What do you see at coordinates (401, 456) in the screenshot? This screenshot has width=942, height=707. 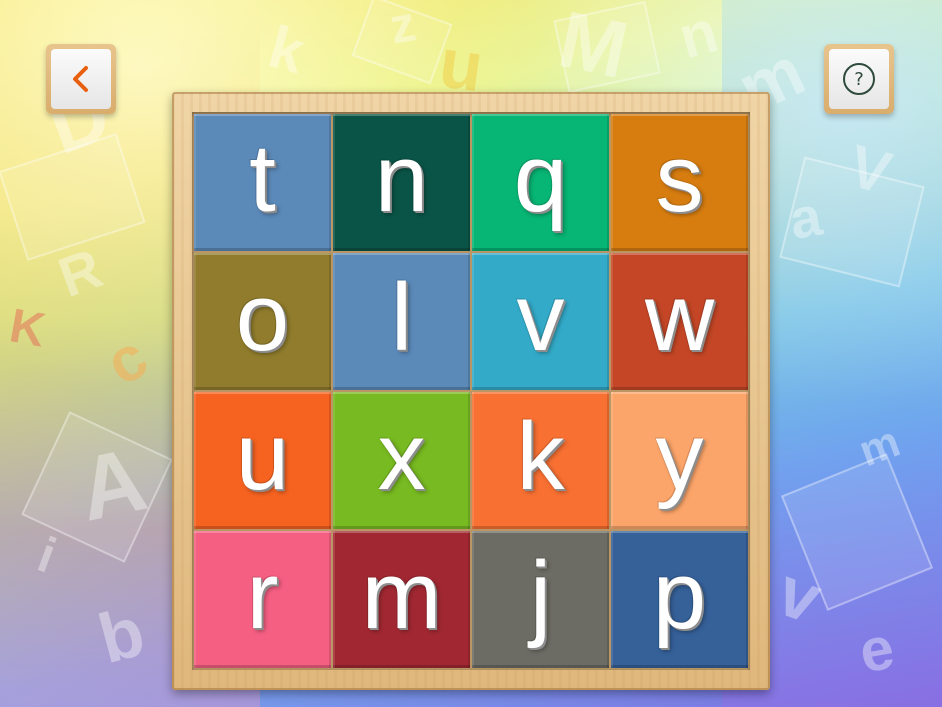 I see `tile-letter: x` at bounding box center [401, 456].